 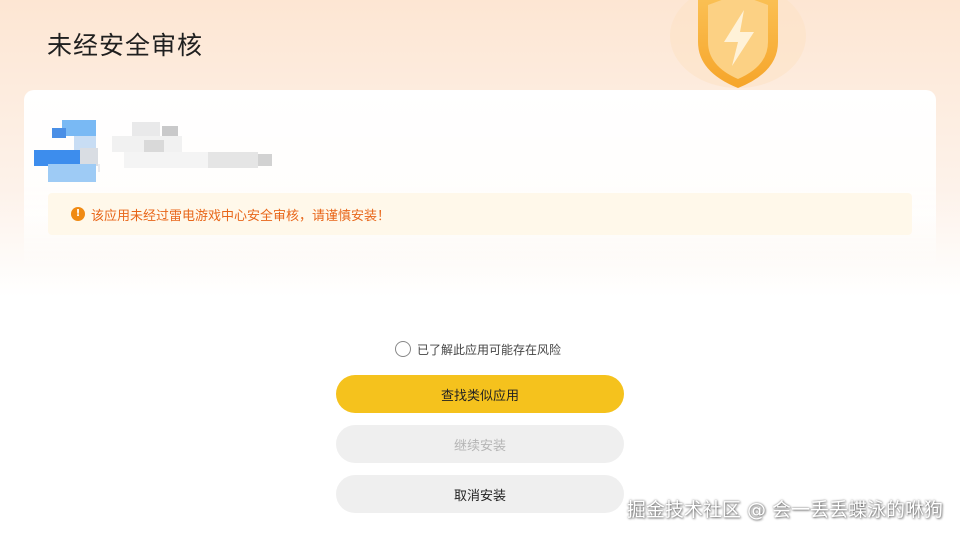 I want to click on alert-circle-icon: !, so click(x=78, y=214).